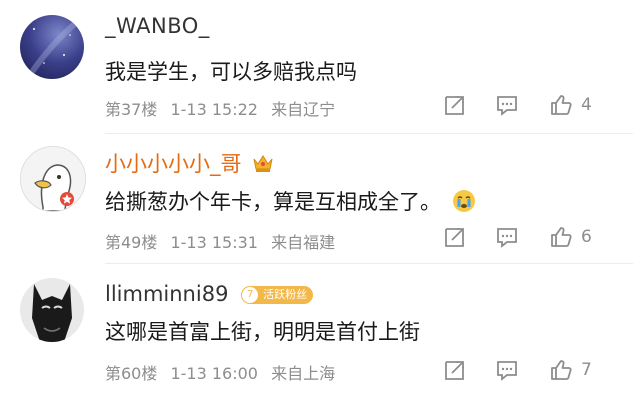 Image resolution: width=633 pixels, height=403 pixels. I want to click on floor-number: 第49楼, so click(131, 242).